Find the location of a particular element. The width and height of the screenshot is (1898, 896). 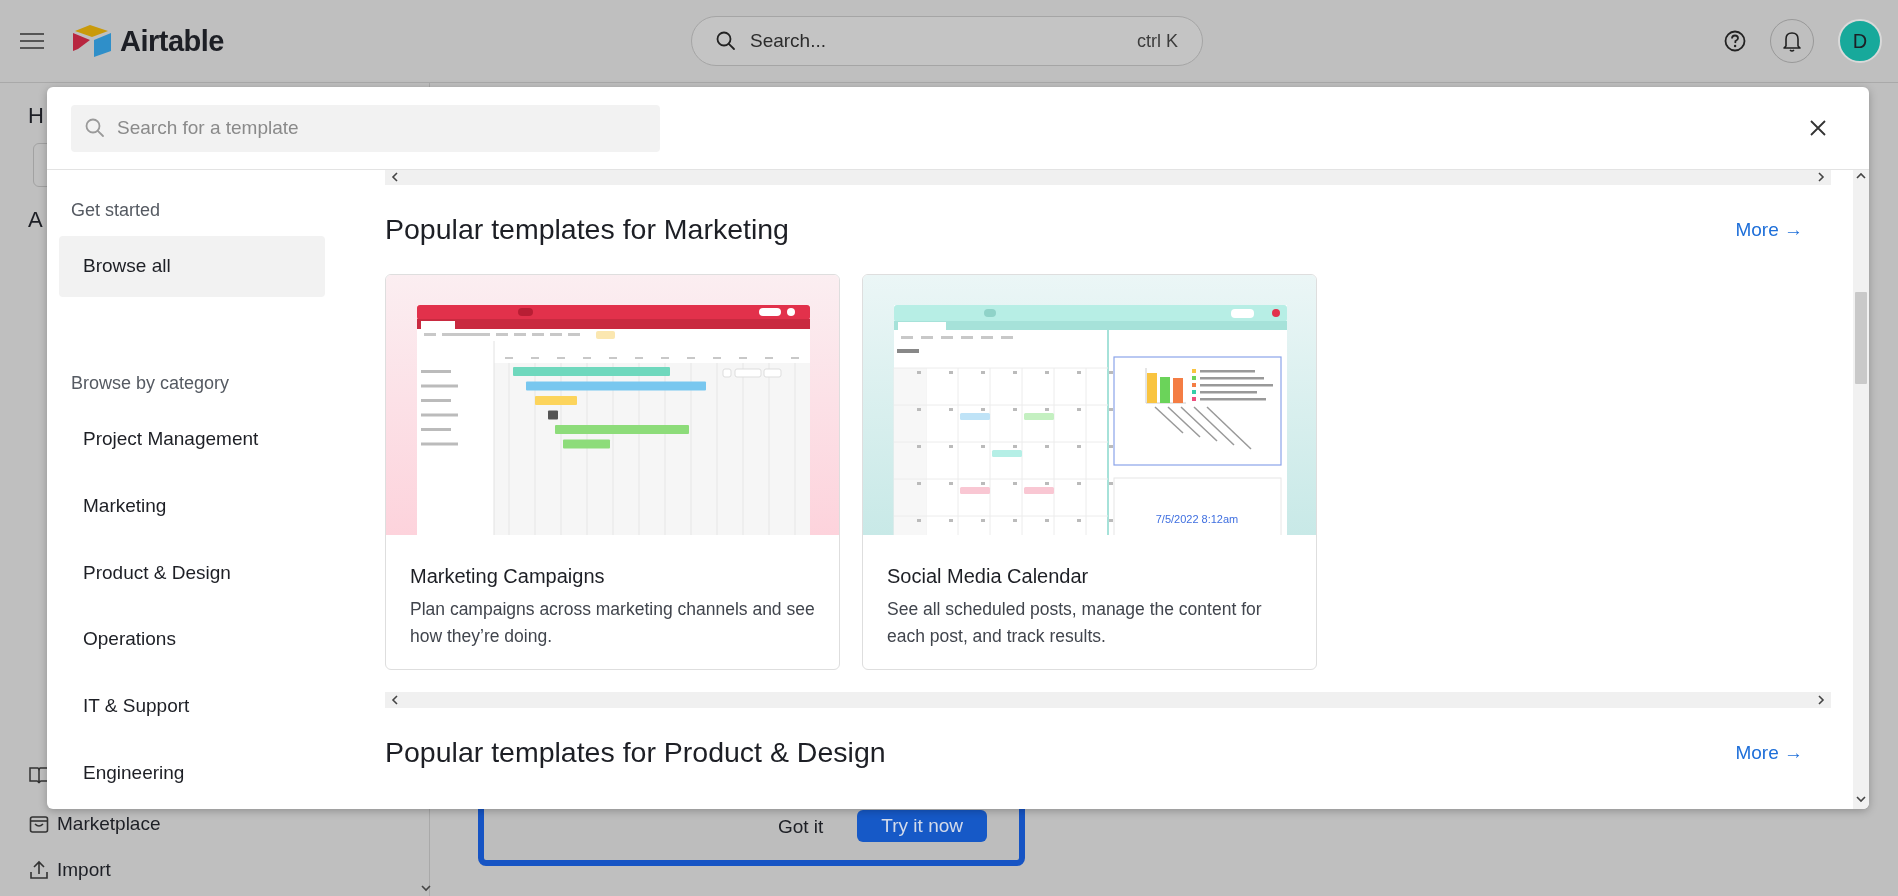

menu-icon is located at coordinates (32, 41).